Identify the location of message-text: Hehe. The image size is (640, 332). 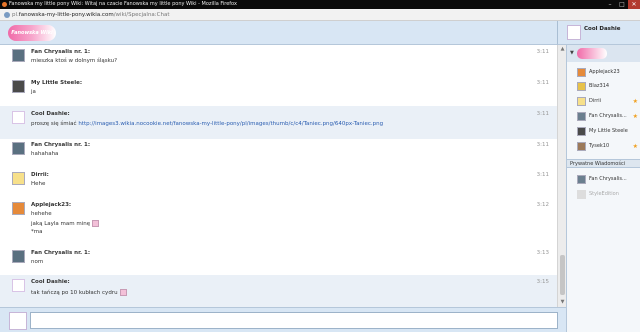
(38, 184).